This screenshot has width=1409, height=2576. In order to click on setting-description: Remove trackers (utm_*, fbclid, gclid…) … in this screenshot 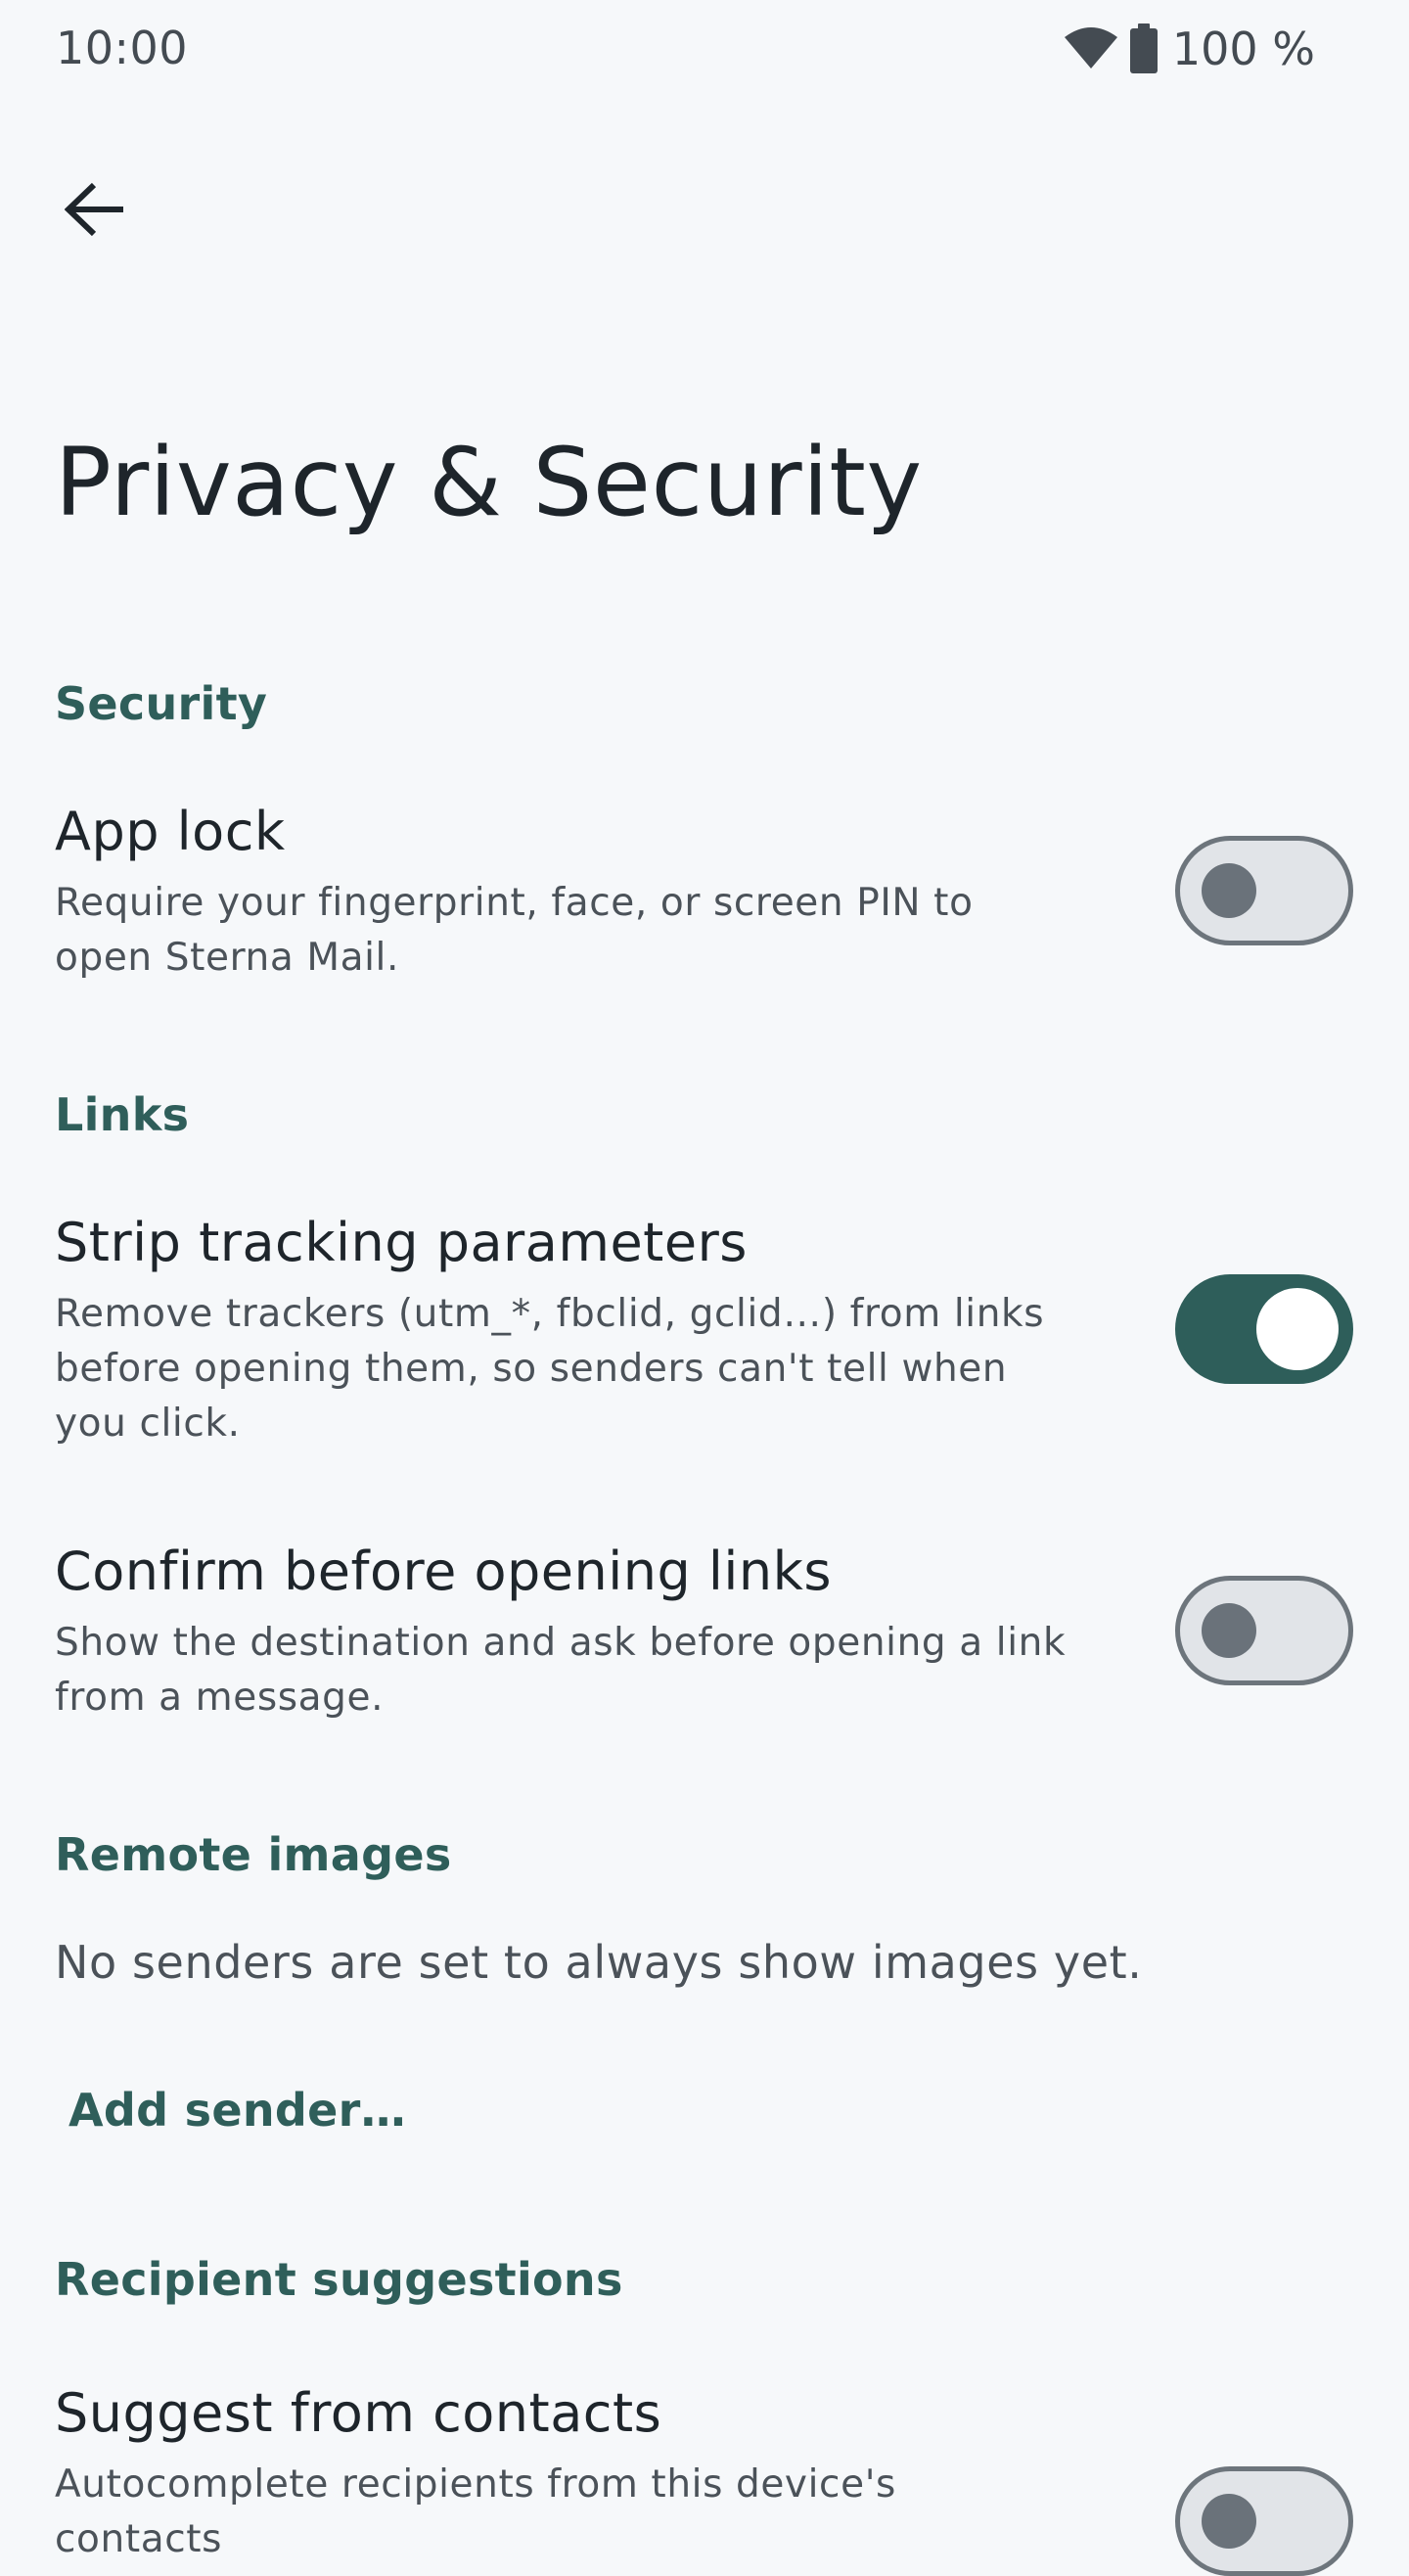, I will do `click(550, 1369)`.